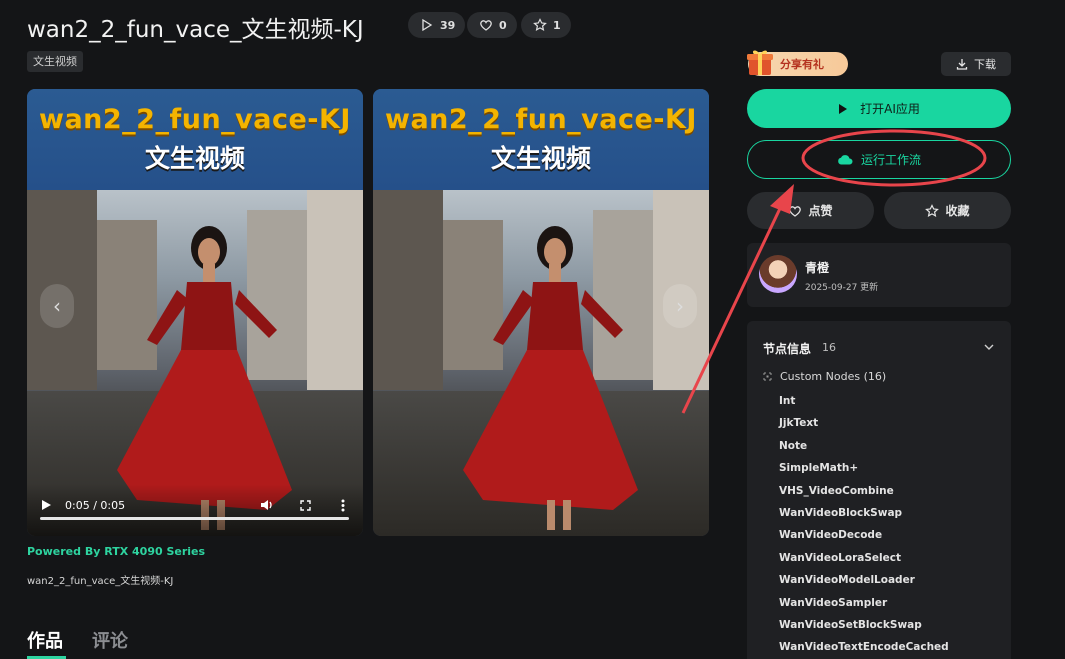 The width and height of the screenshot is (1065, 659). I want to click on node-group-icon, so click(767, 376).